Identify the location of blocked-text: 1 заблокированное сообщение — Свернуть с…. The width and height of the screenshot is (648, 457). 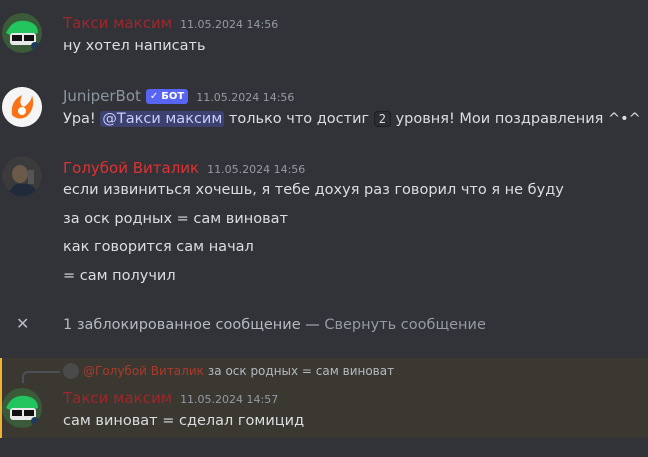
(274, 325).